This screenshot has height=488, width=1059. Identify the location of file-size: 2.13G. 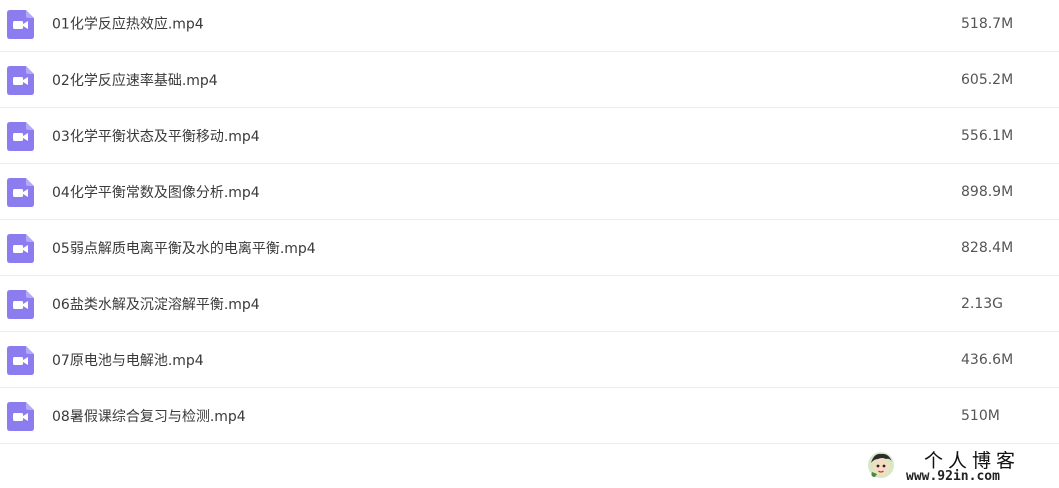
(982, 303).